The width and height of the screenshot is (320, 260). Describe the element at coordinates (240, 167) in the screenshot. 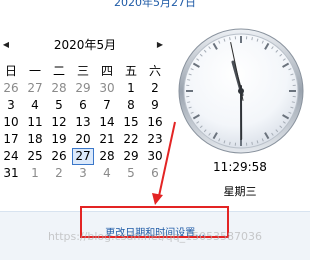

I see `digital-time: 11:29:58` at that location.